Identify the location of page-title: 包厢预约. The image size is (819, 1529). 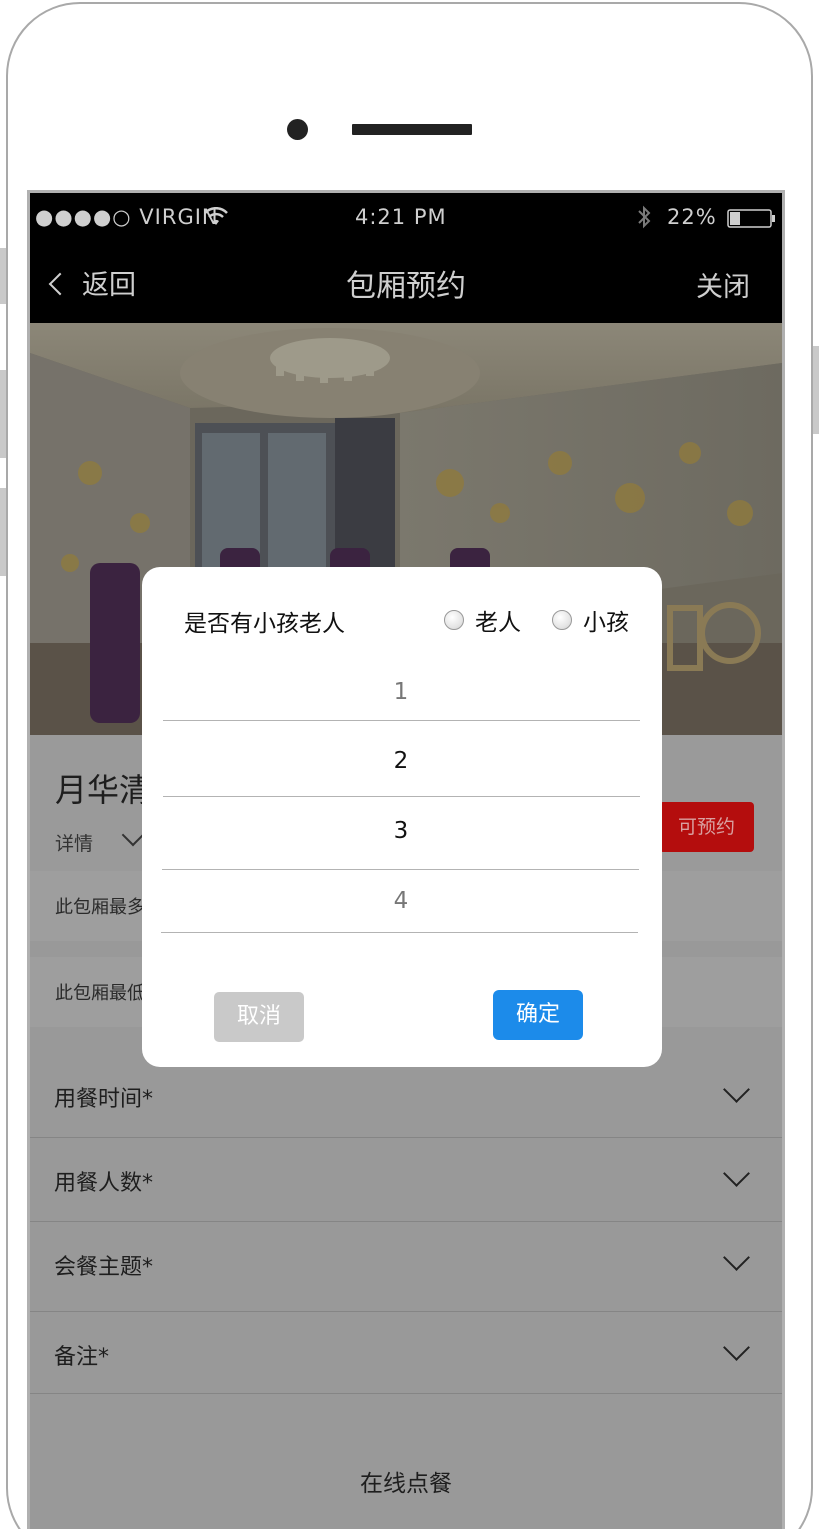
(406, 286).